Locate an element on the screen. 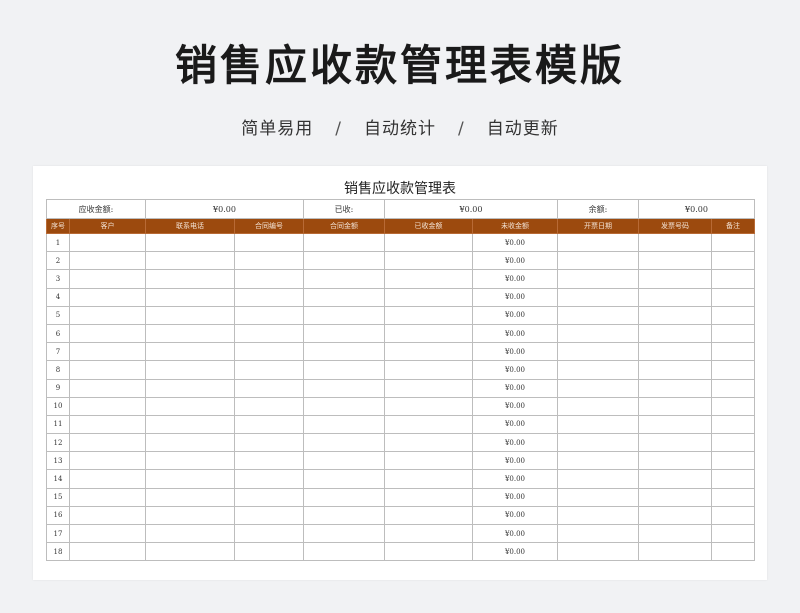 The image size is (800, 613). col-header: 联系电话 is located at coordinates (190, 226).